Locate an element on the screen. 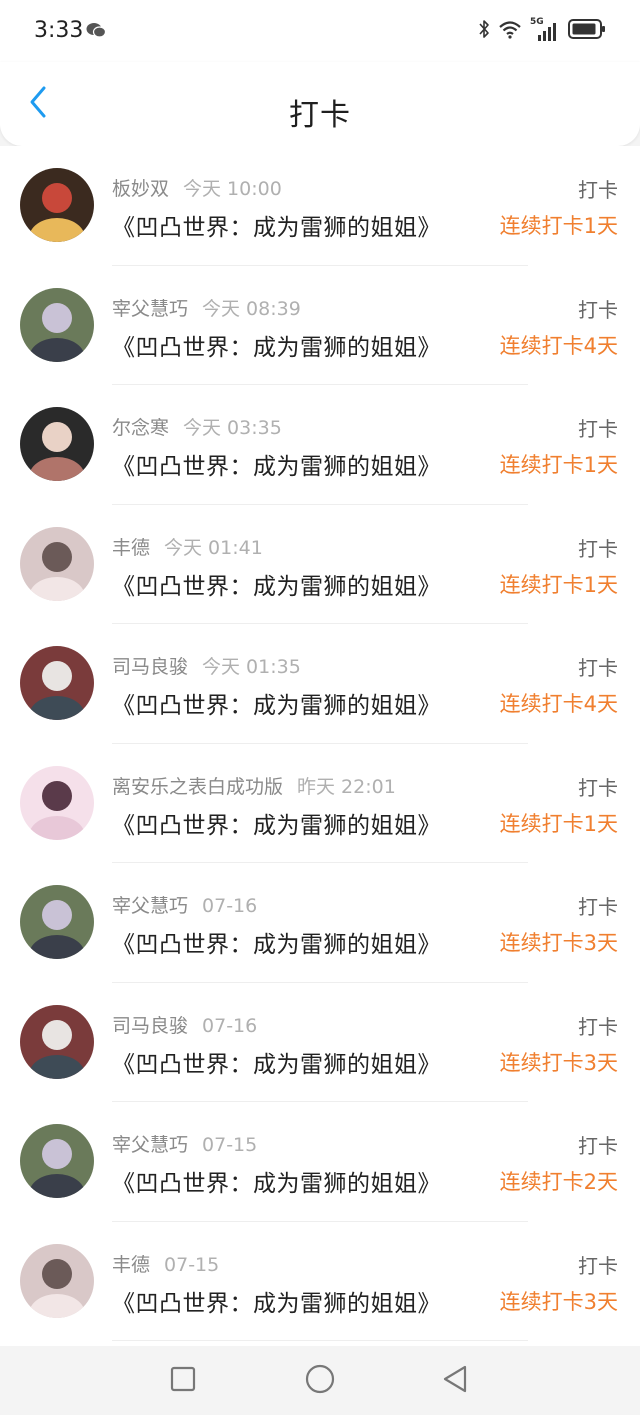  battery-icon is located at coordinates (587, 31).